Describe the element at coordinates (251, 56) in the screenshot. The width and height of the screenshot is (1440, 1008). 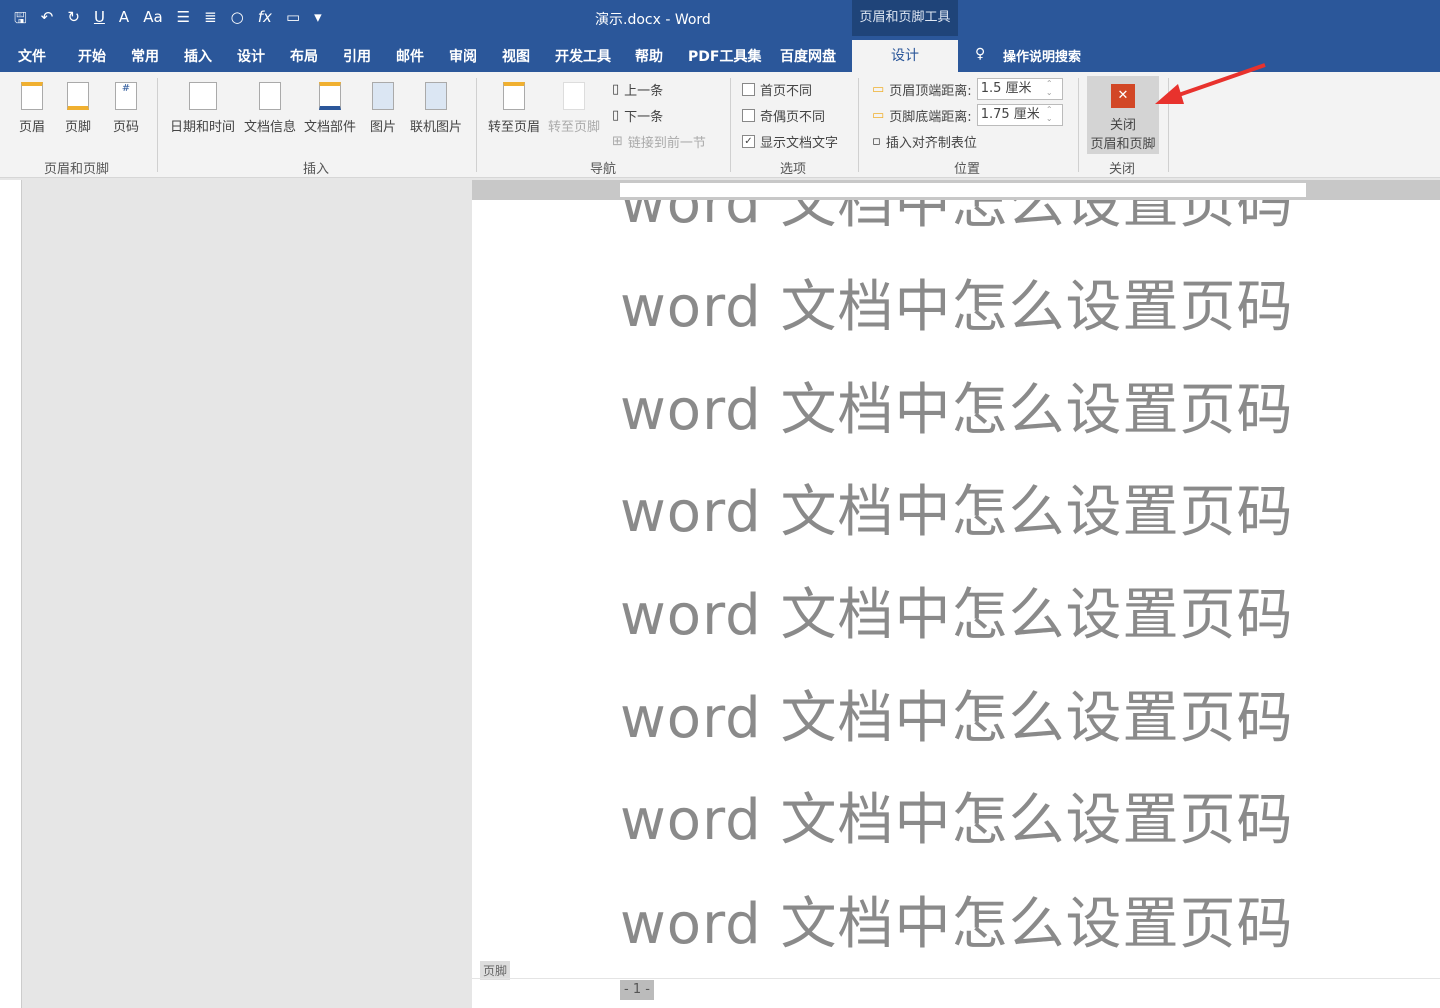
I see `tab-design: 设计` at that location.